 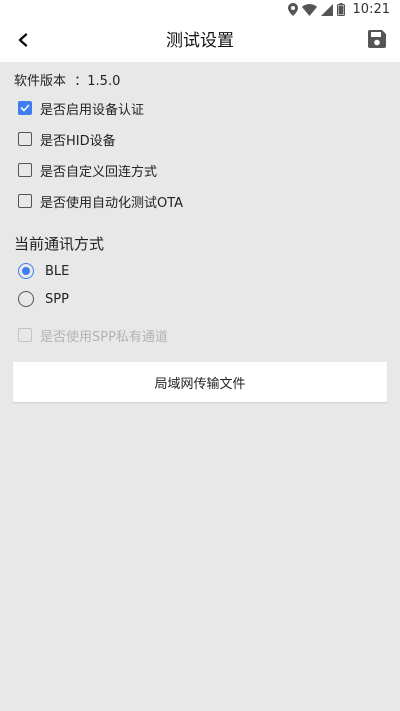 I want to click on option-label: 是否使用自动化测试OTA, so click(x=112, y=203).